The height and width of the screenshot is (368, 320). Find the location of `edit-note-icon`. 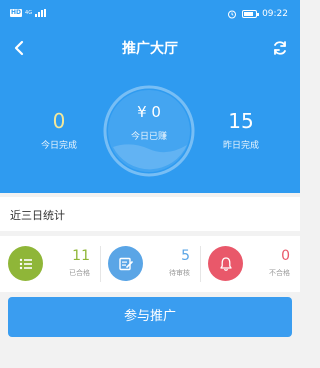

edit-note-icon is located at coordinates (125, 263).